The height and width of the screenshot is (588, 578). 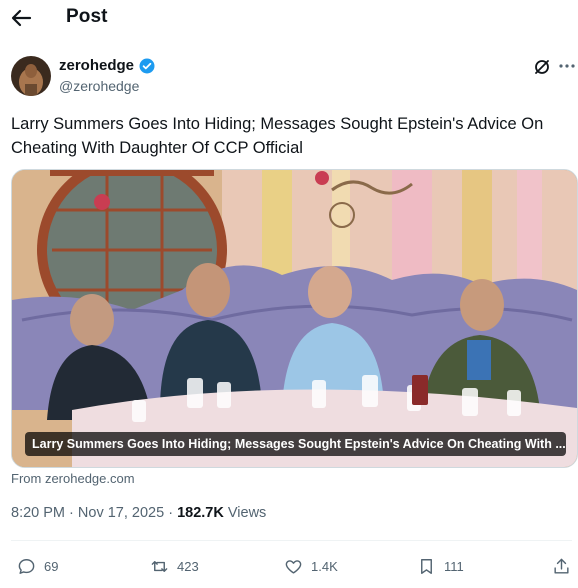 I want to click on reply-count: 69, so click(x=51, y=566).